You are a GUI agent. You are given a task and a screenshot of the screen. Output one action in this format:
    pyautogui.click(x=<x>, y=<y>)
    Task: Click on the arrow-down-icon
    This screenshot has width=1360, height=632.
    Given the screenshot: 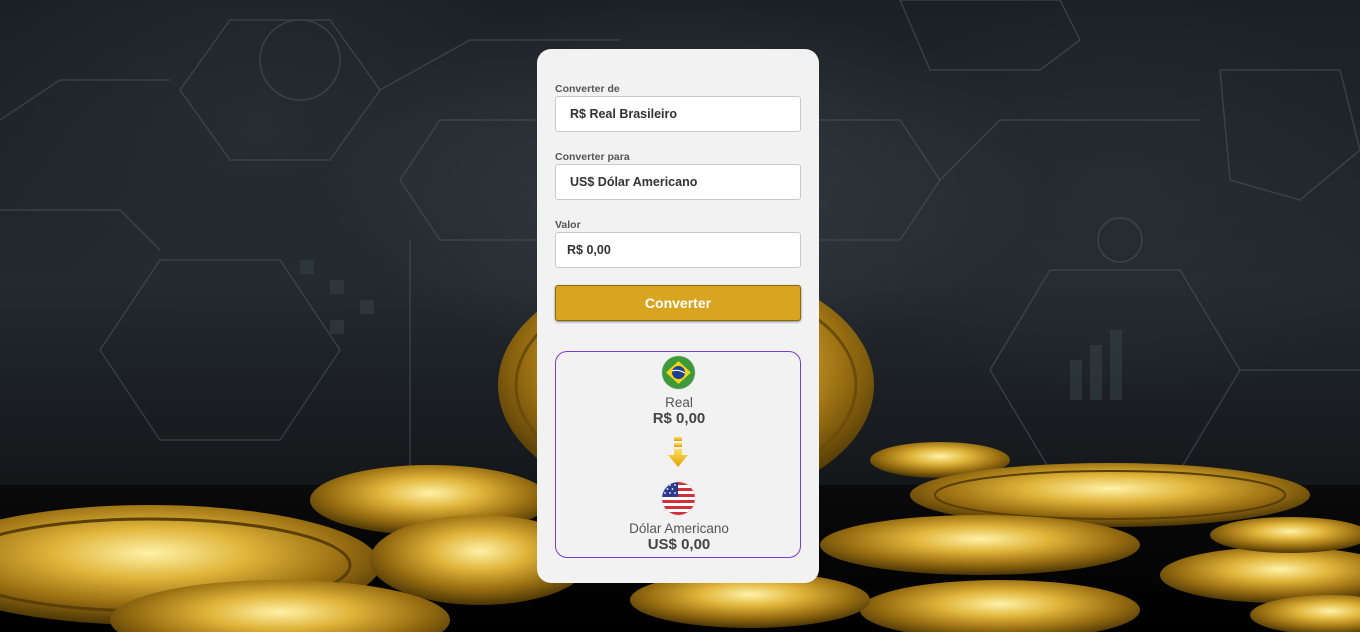 What is the action you would take?
    pyautogui.click(x=678, y=453)
    